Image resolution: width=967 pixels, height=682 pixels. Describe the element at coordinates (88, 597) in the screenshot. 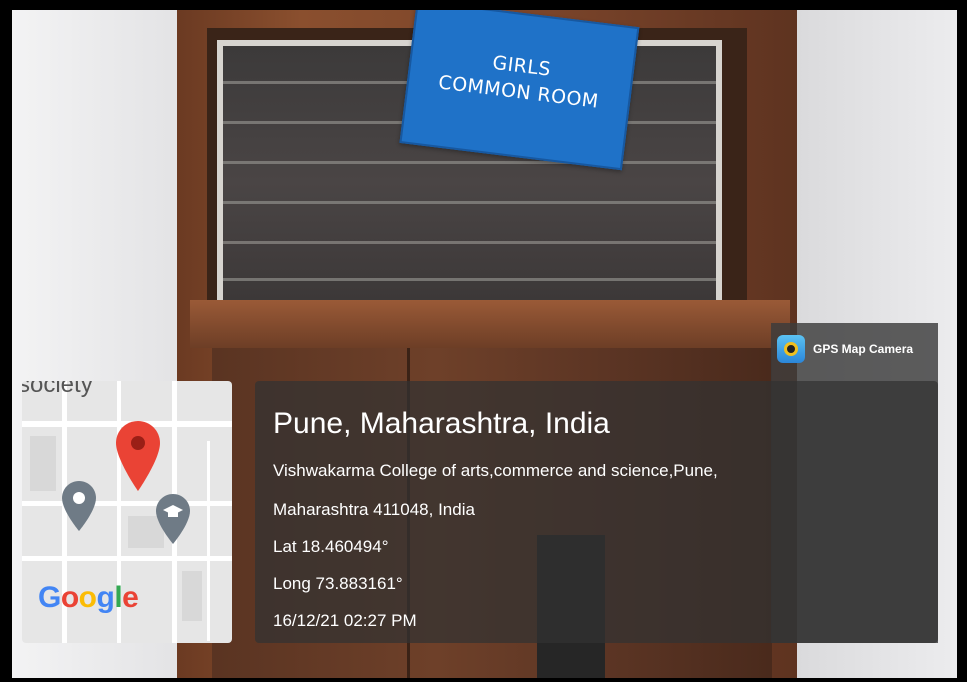

I see `google-logo: Google` at that location.